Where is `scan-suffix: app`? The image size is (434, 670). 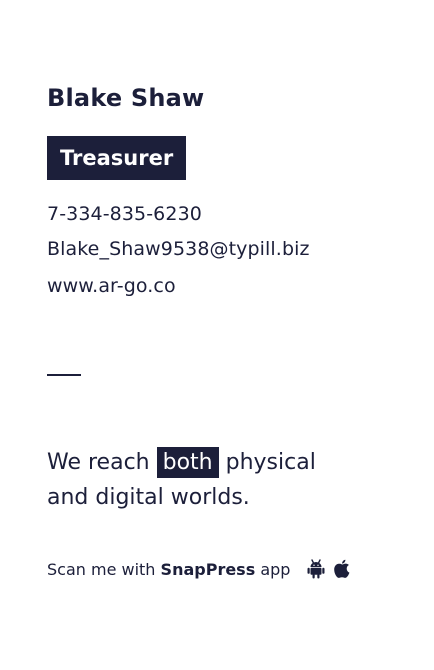
scan-suffix: app is located at coordinates (275, 569).